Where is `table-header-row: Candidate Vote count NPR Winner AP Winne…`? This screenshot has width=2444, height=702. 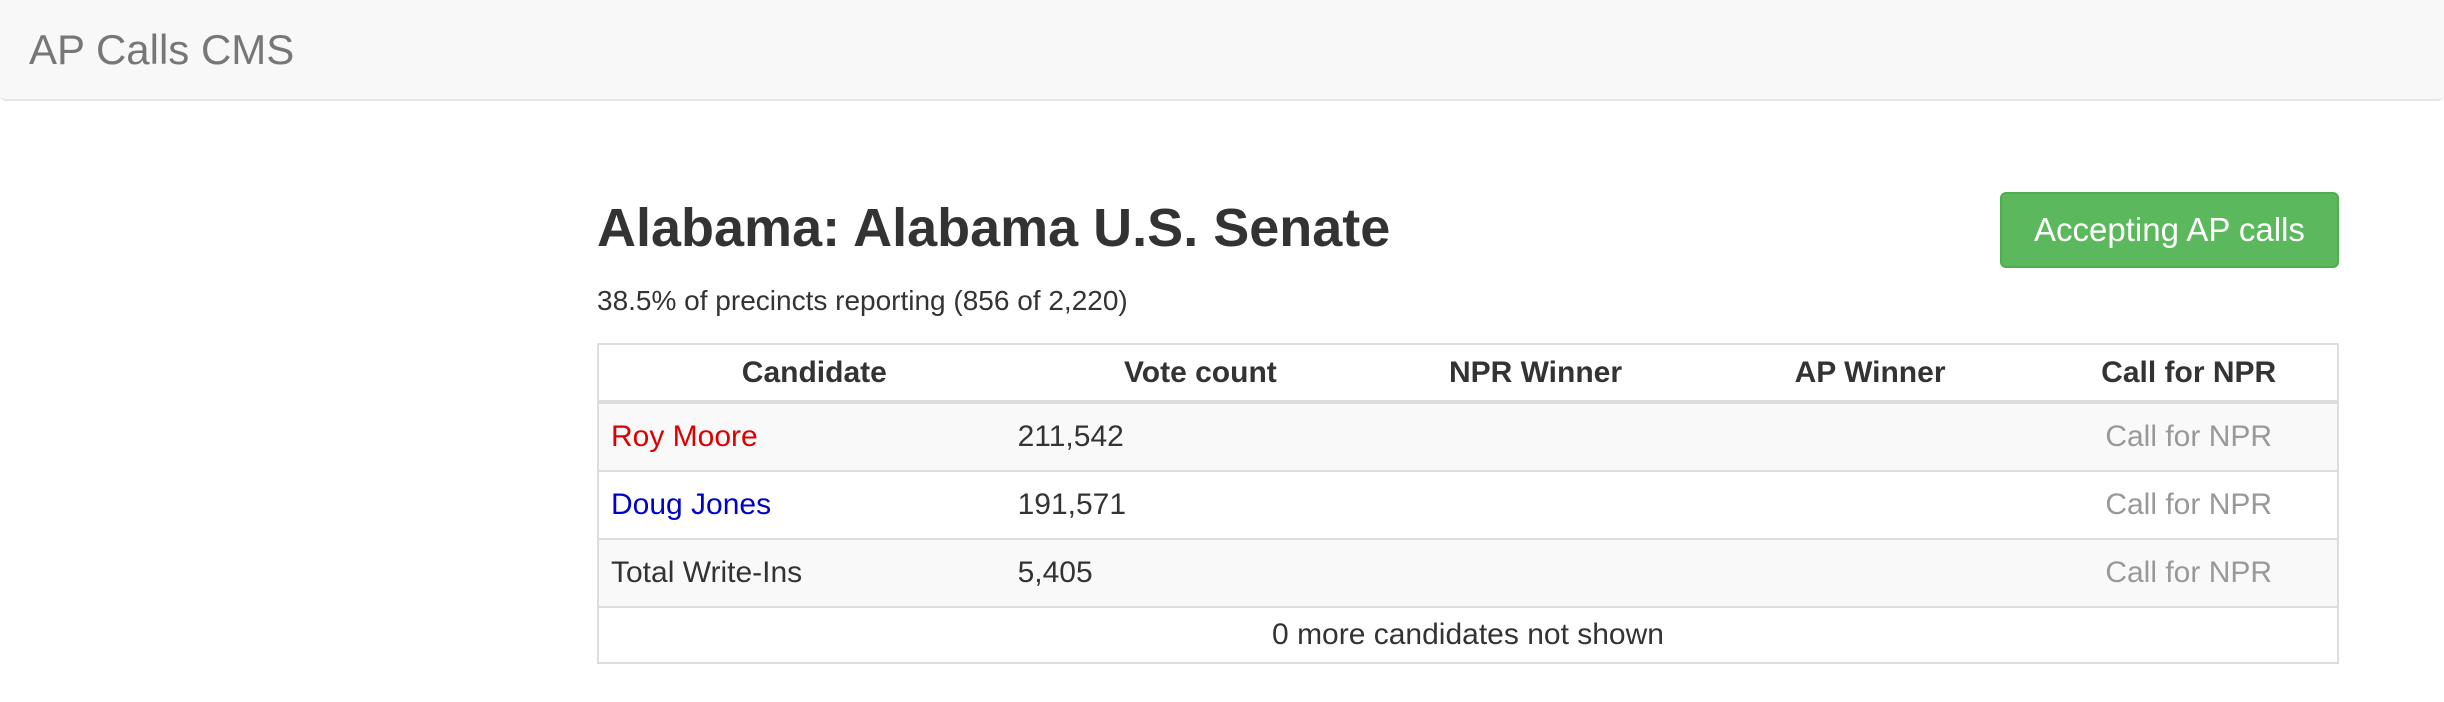 table-header-row: Candidate Vote count NPR Winner AP Winne… is located at coordinates (1468, 374).